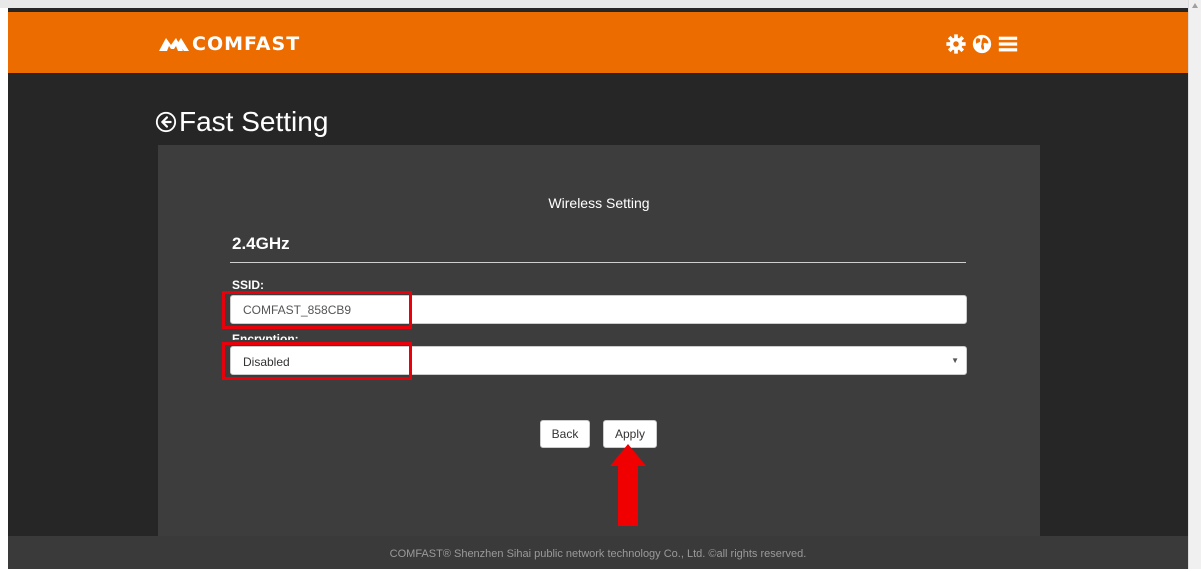 The image size is (1201, 572). I want to click on band-label: 2.4GHz, so click(261, 243).